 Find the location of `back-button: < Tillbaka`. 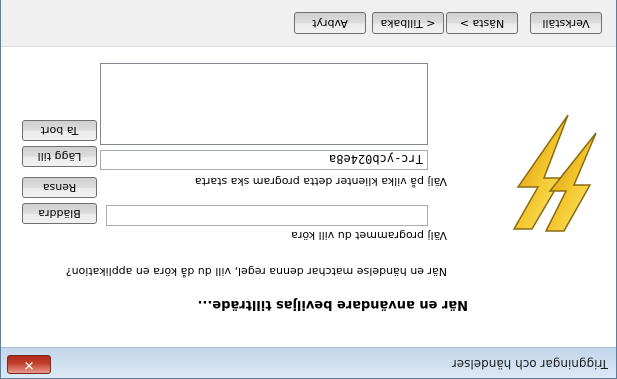

back-button: < Tillbaka is located at coordinates (408, 23).